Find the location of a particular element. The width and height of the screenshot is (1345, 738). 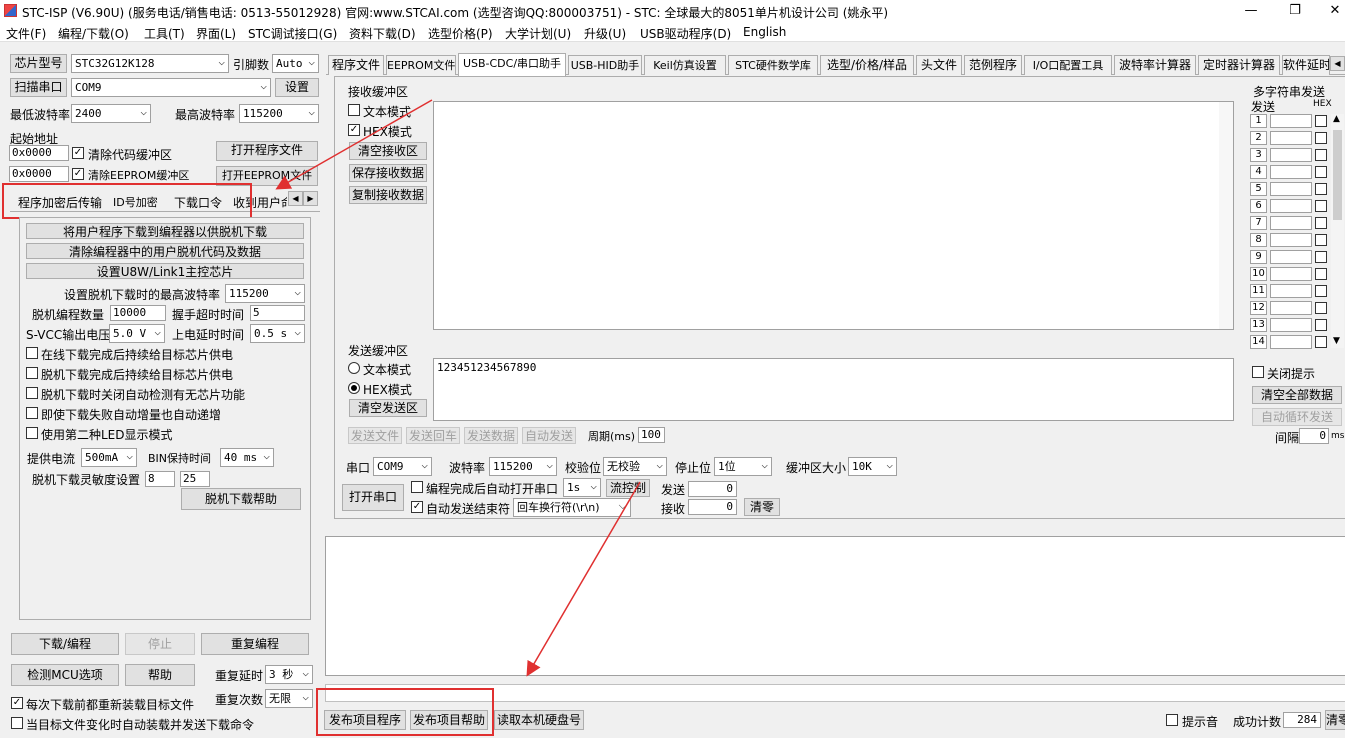

auto-open-checkbox is located at coordinates (417, 487).